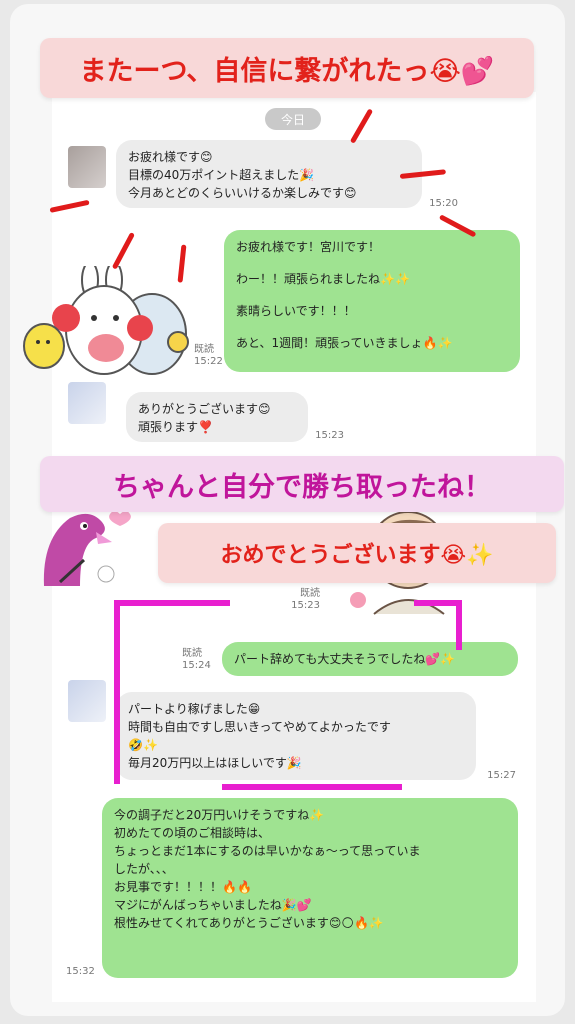  Describe the element at coordinates (143, 745) in the screenshot. I see `message-line: 🤣✨` at that location.